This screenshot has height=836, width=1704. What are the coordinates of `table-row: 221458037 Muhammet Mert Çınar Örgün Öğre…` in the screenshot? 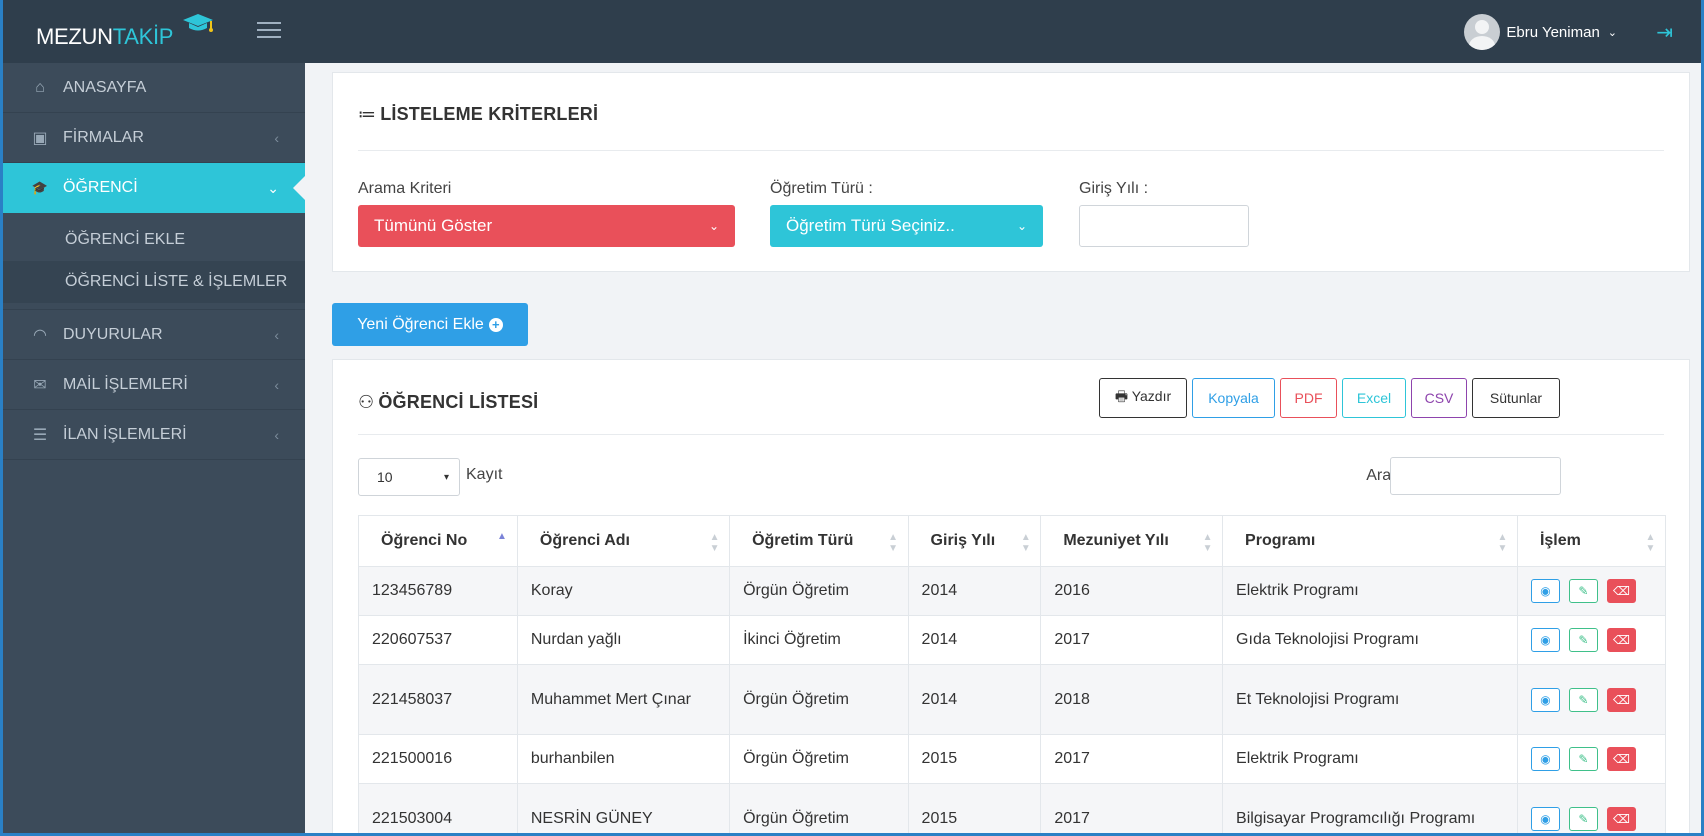 It's located at (1012, 699).